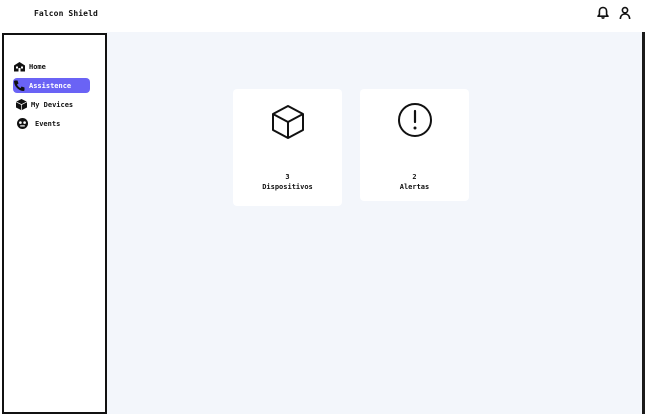  Describe the element at coordinates (19, 66) in the screenshot. I see `home-icon` at that location.